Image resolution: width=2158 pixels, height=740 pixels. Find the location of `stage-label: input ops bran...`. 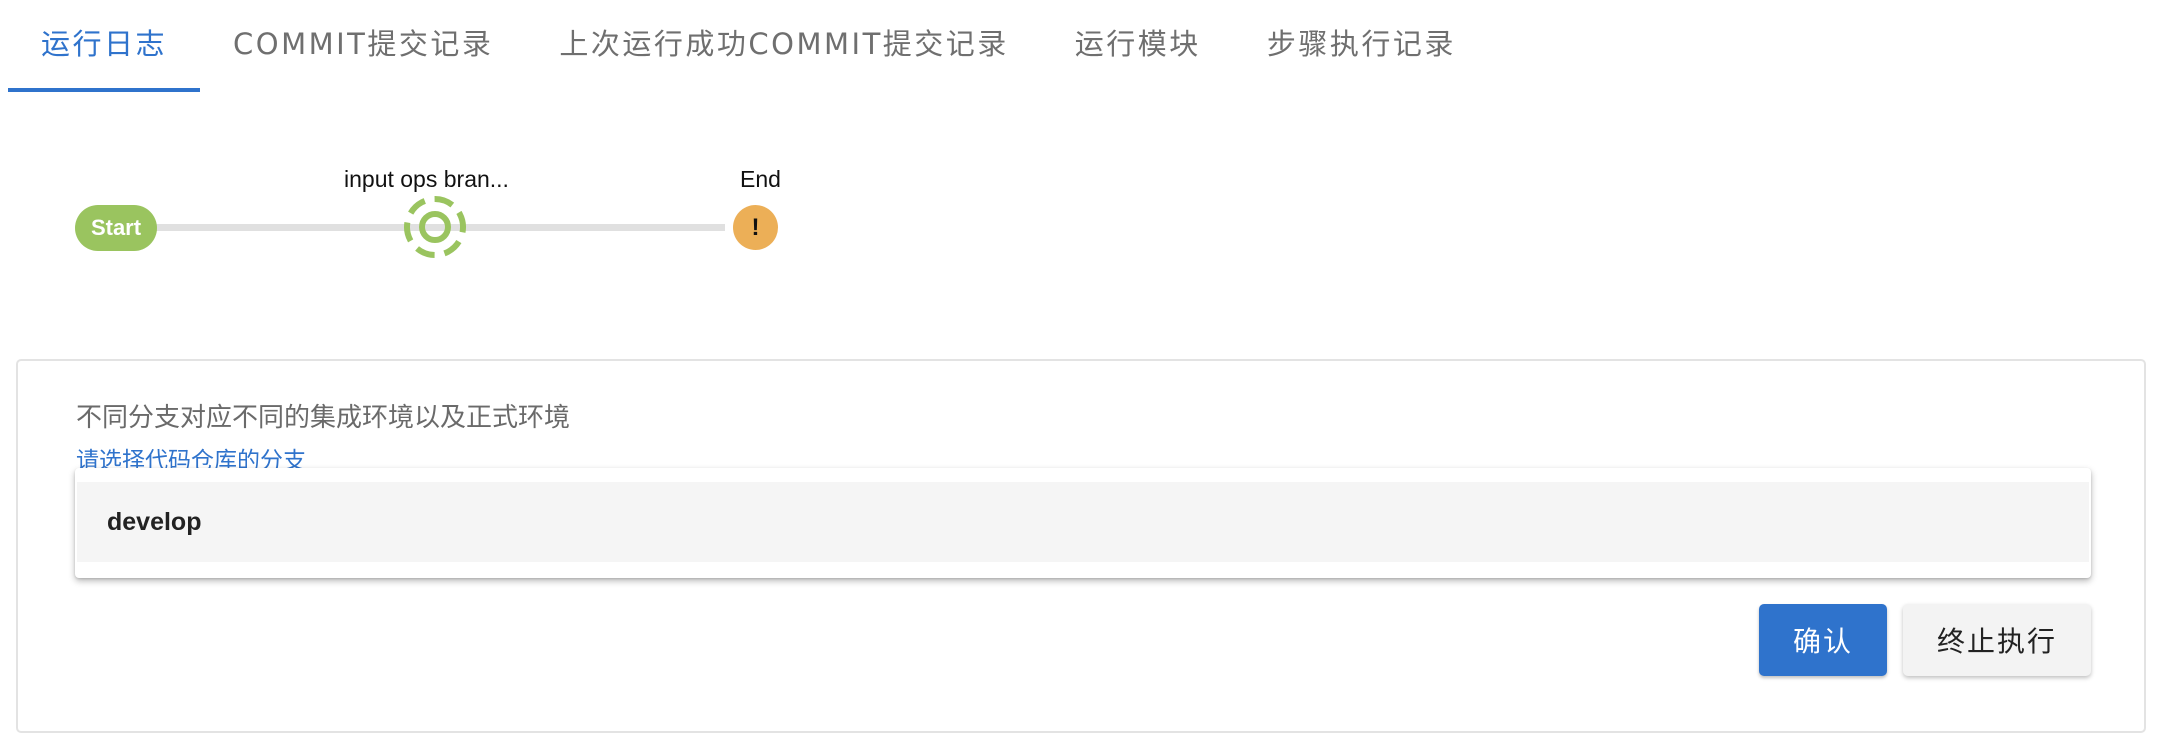

stage-label: input ops bran... is located at coordinates (426, 179).